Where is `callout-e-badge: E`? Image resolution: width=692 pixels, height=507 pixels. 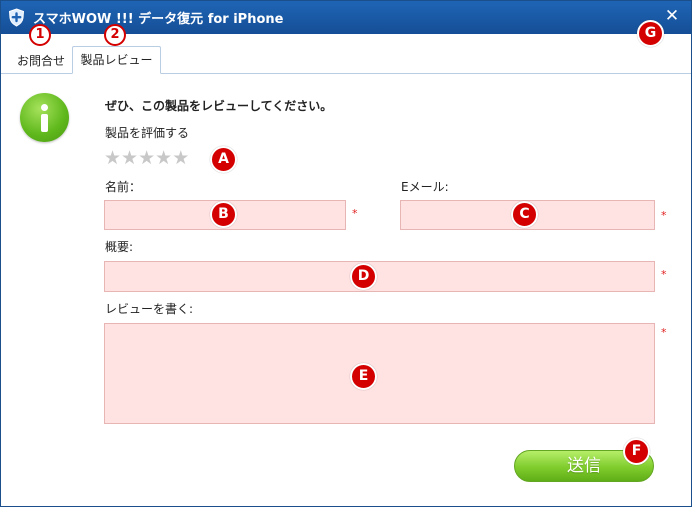
callout-e-badge: E is located at coordinates (363, 376).